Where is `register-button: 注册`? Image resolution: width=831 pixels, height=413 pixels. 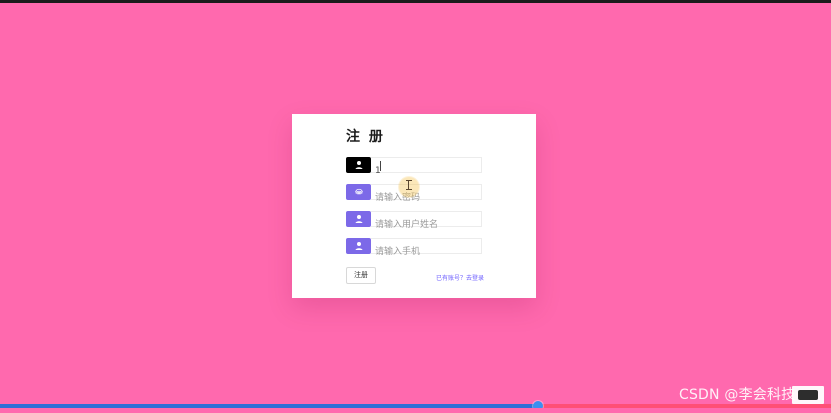 register-button: 注册 is located at coordinates (361, 275).